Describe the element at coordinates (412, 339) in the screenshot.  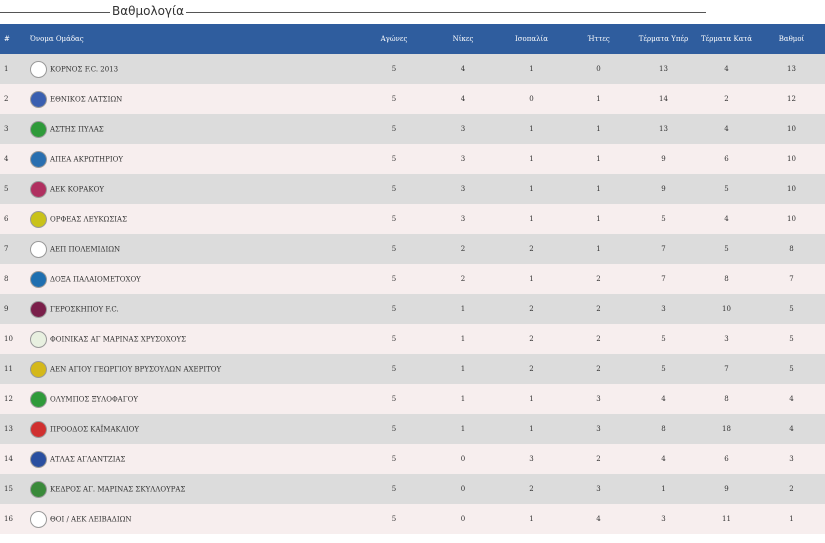
I see `table-row: 10 ΦΟΙΝΙΚΑΣ ΑΓ ΜΑΡΙΝΑΣ ΧΡΥΣΟΧΟΥΣ 5 1 2 2 5 3 5` at that location.